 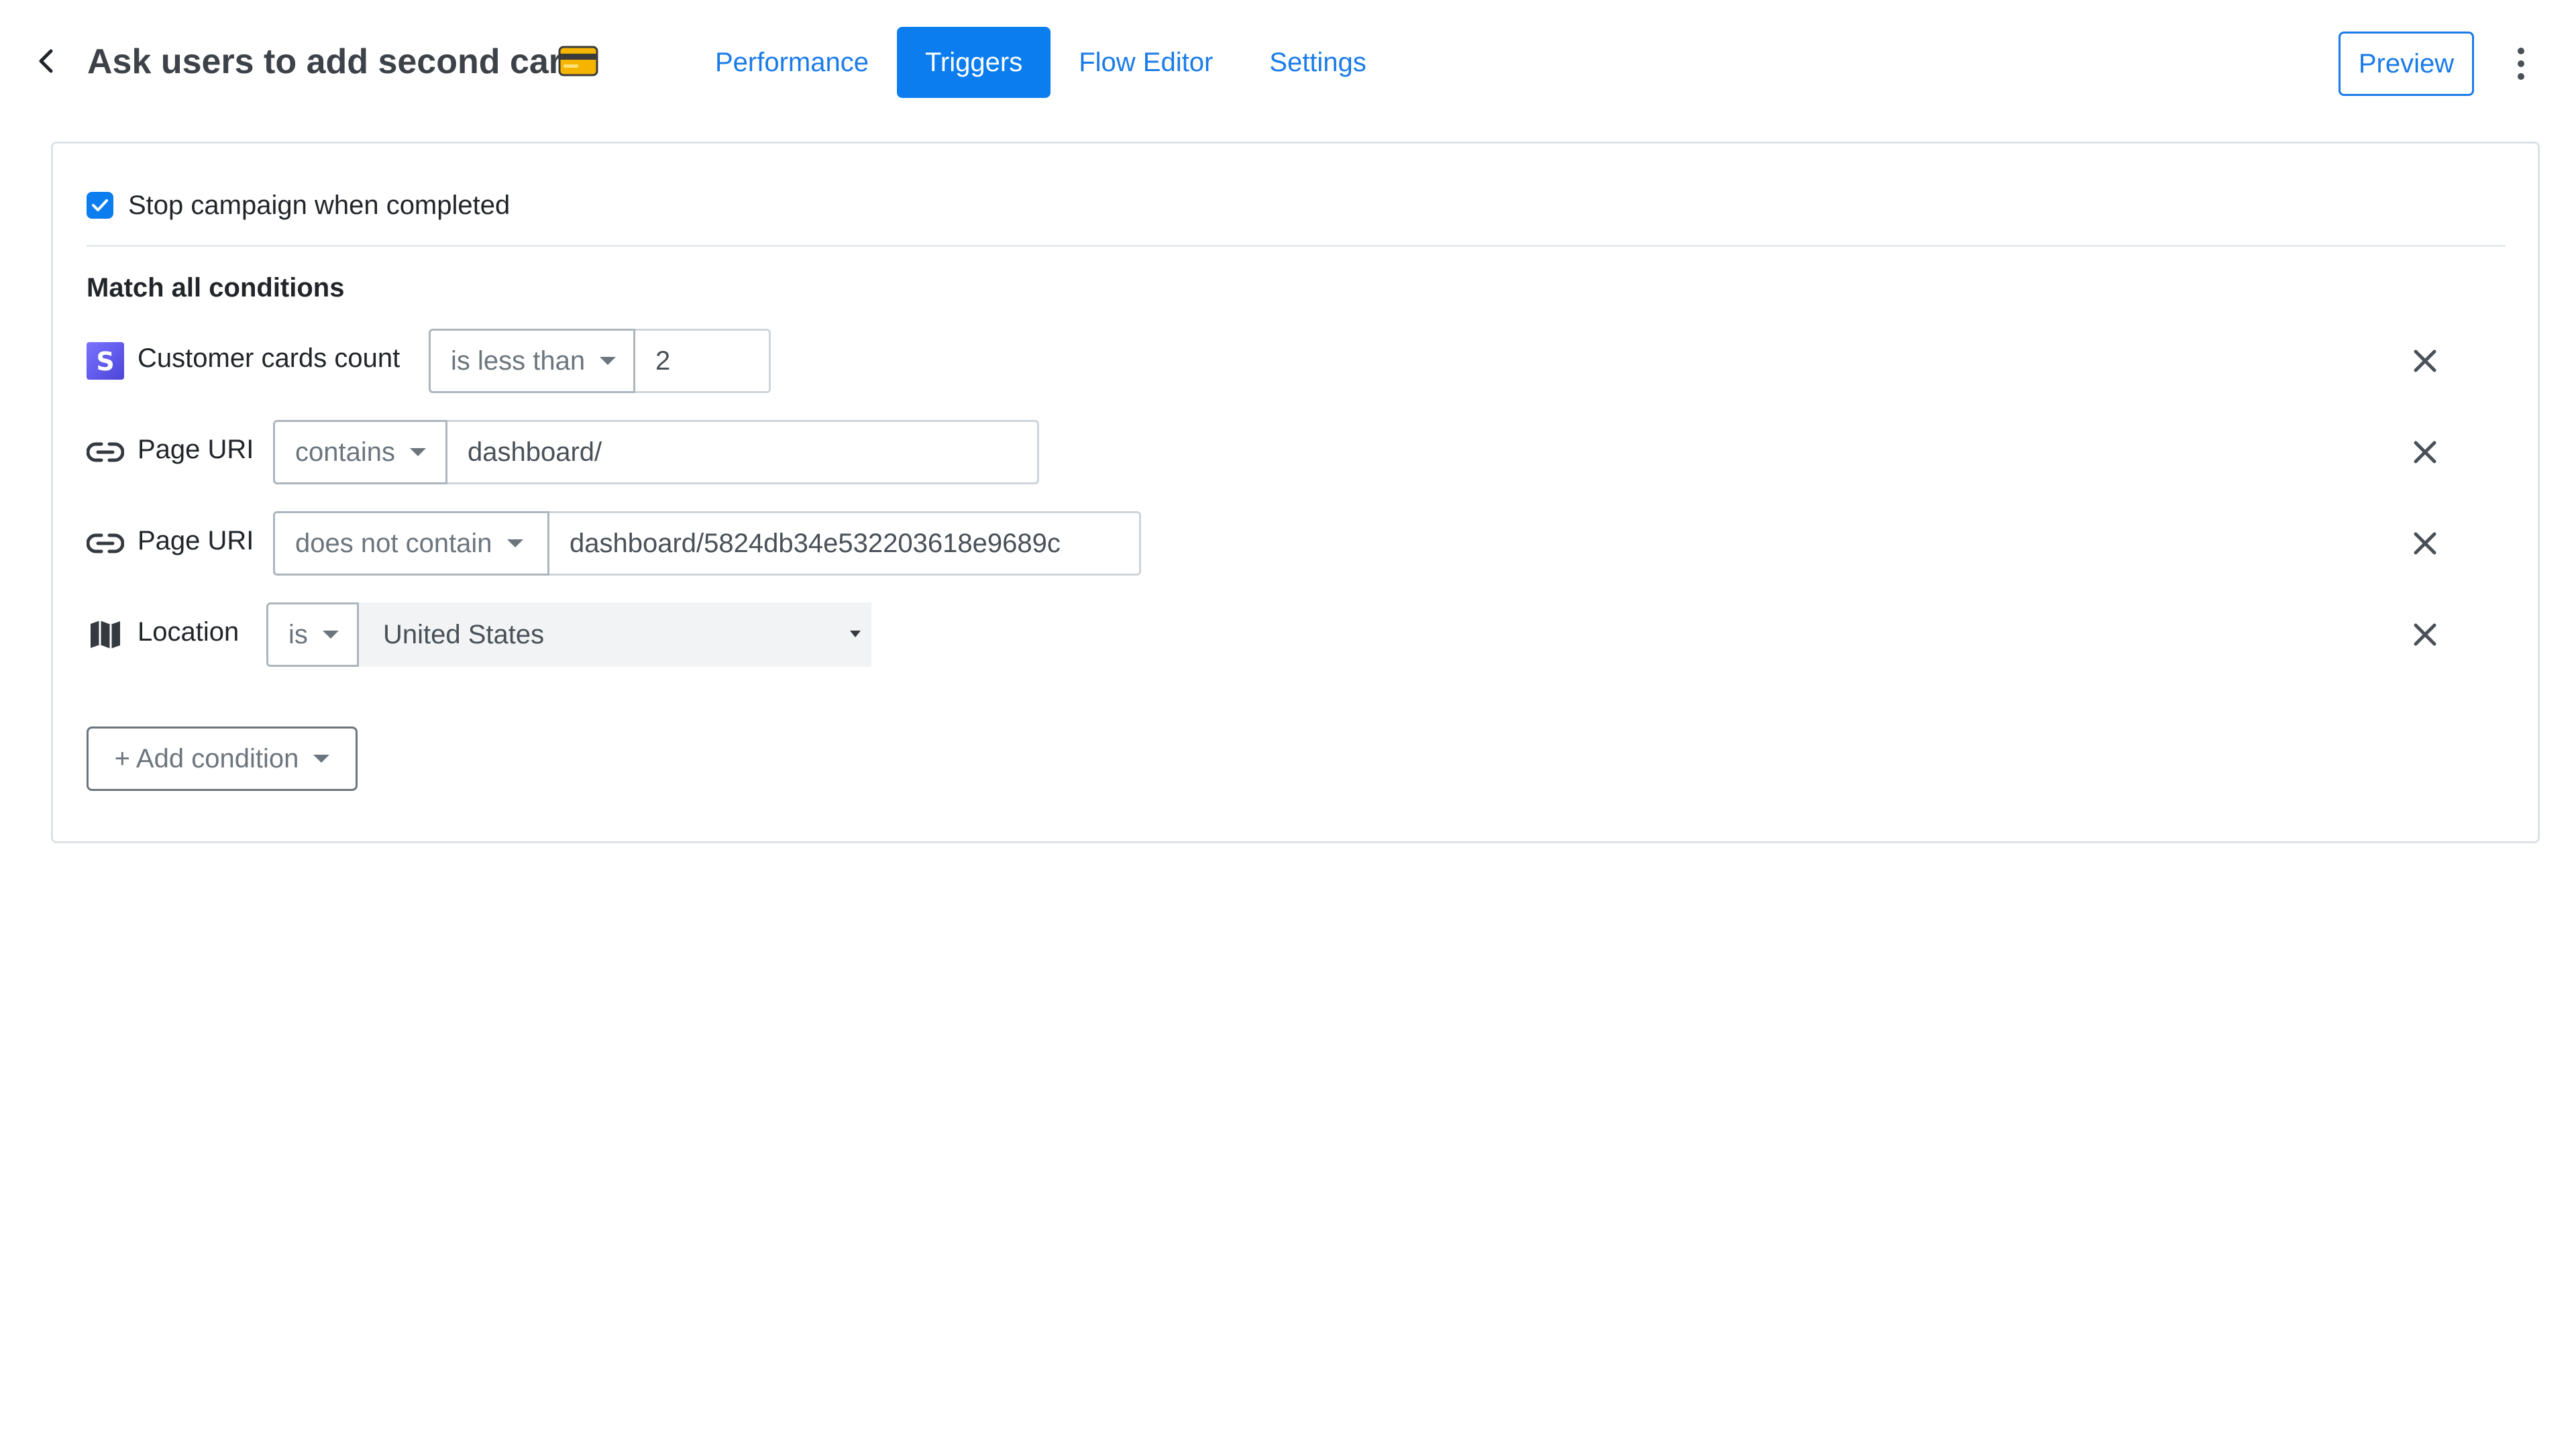 I want to click on operator-select: is less than, so click(x=532, y=361).